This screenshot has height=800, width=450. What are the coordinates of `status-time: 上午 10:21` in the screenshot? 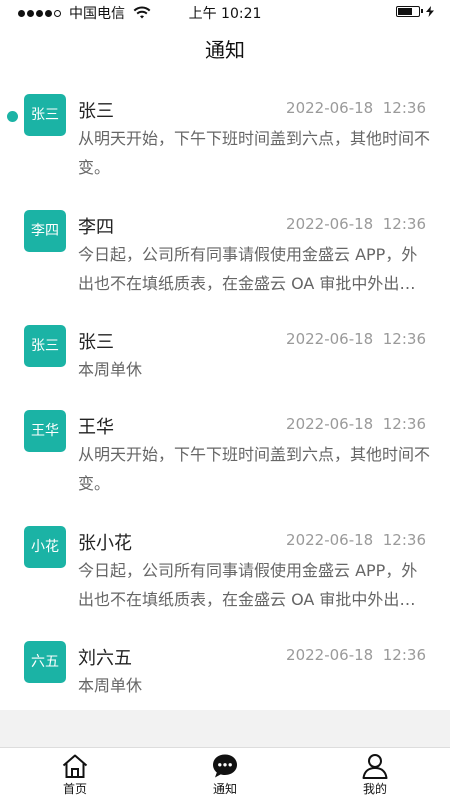 It's located at (225, 14).